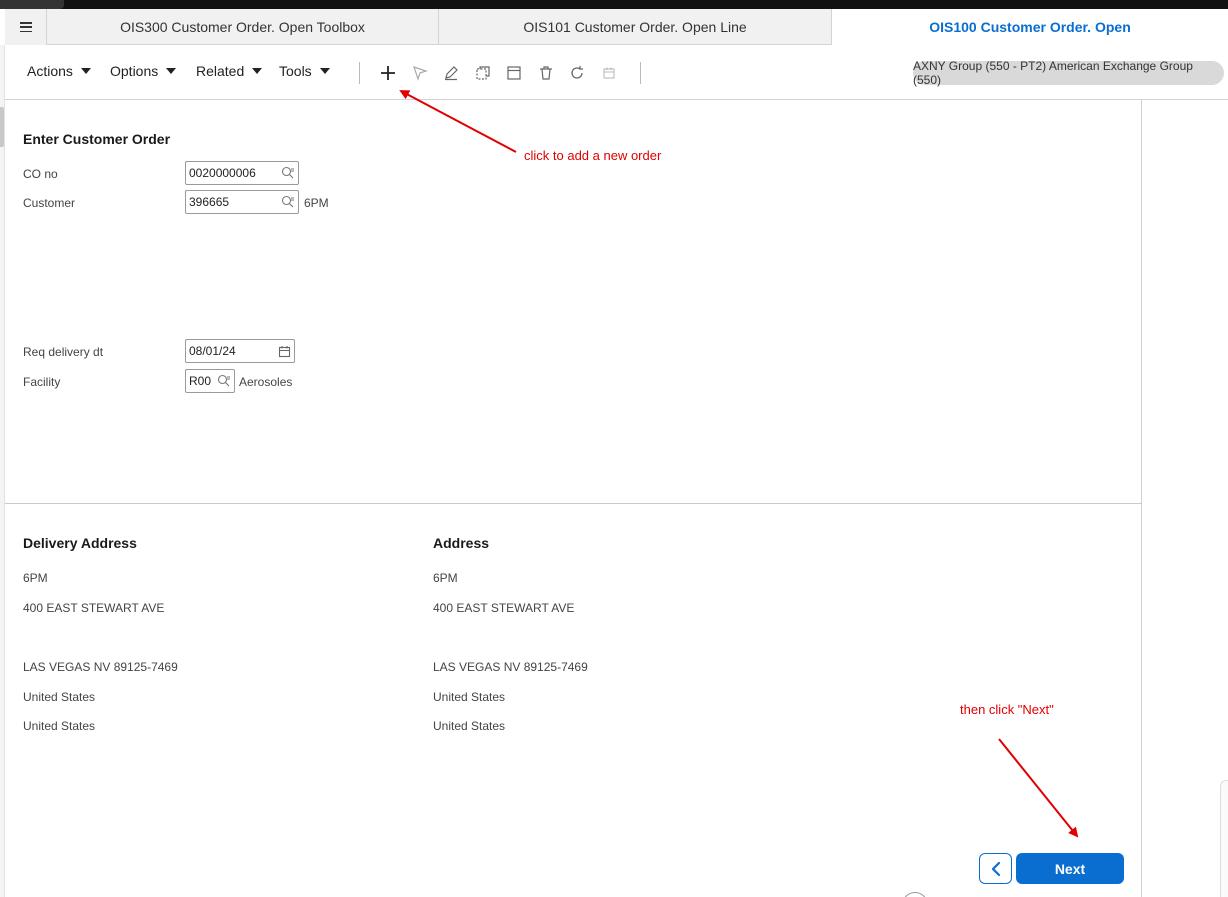 The image size is (1228, 897). What do you see at coordinates (1038, 788) in the screenshot?
I see `arrow-to-next` at bounding box center [1038, 788].